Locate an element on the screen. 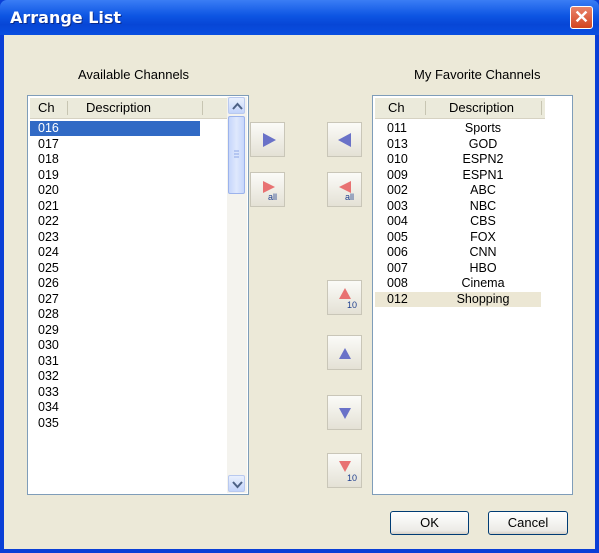 The image size is (599, 553). remove-channel-button is located at coordinates (344, 139).